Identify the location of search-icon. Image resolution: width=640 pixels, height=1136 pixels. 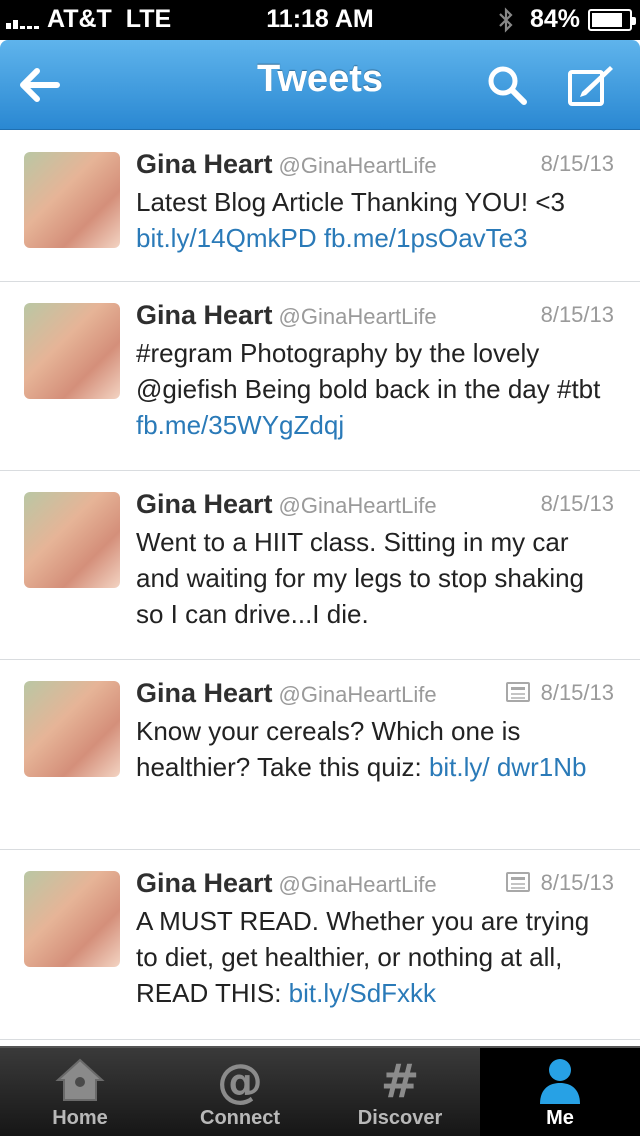
(507, 85).